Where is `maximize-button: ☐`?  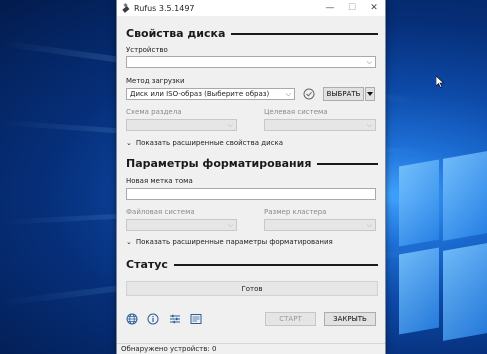 maximize-button: ☐ is located at coordinates (352, 8).